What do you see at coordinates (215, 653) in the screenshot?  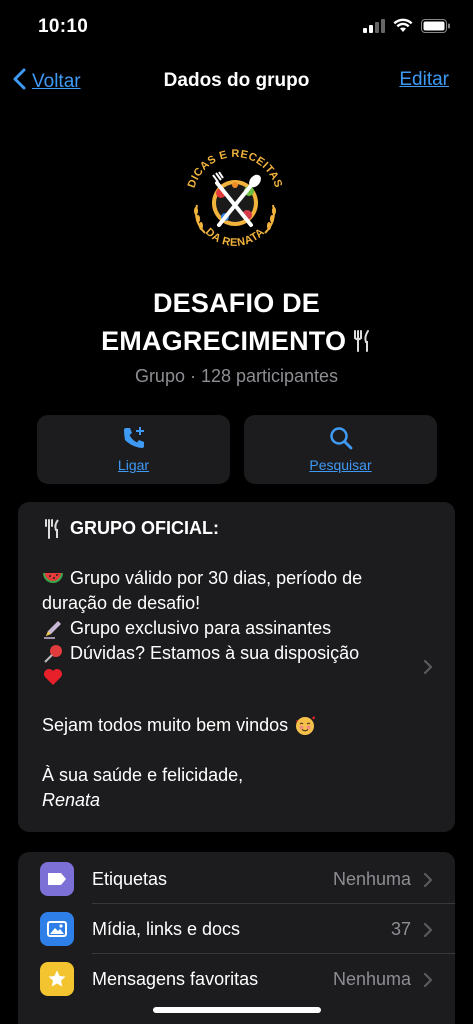 I see `description-line3: Dúvidas? Estamos à sua disposição` at bounding box center [215, 653].